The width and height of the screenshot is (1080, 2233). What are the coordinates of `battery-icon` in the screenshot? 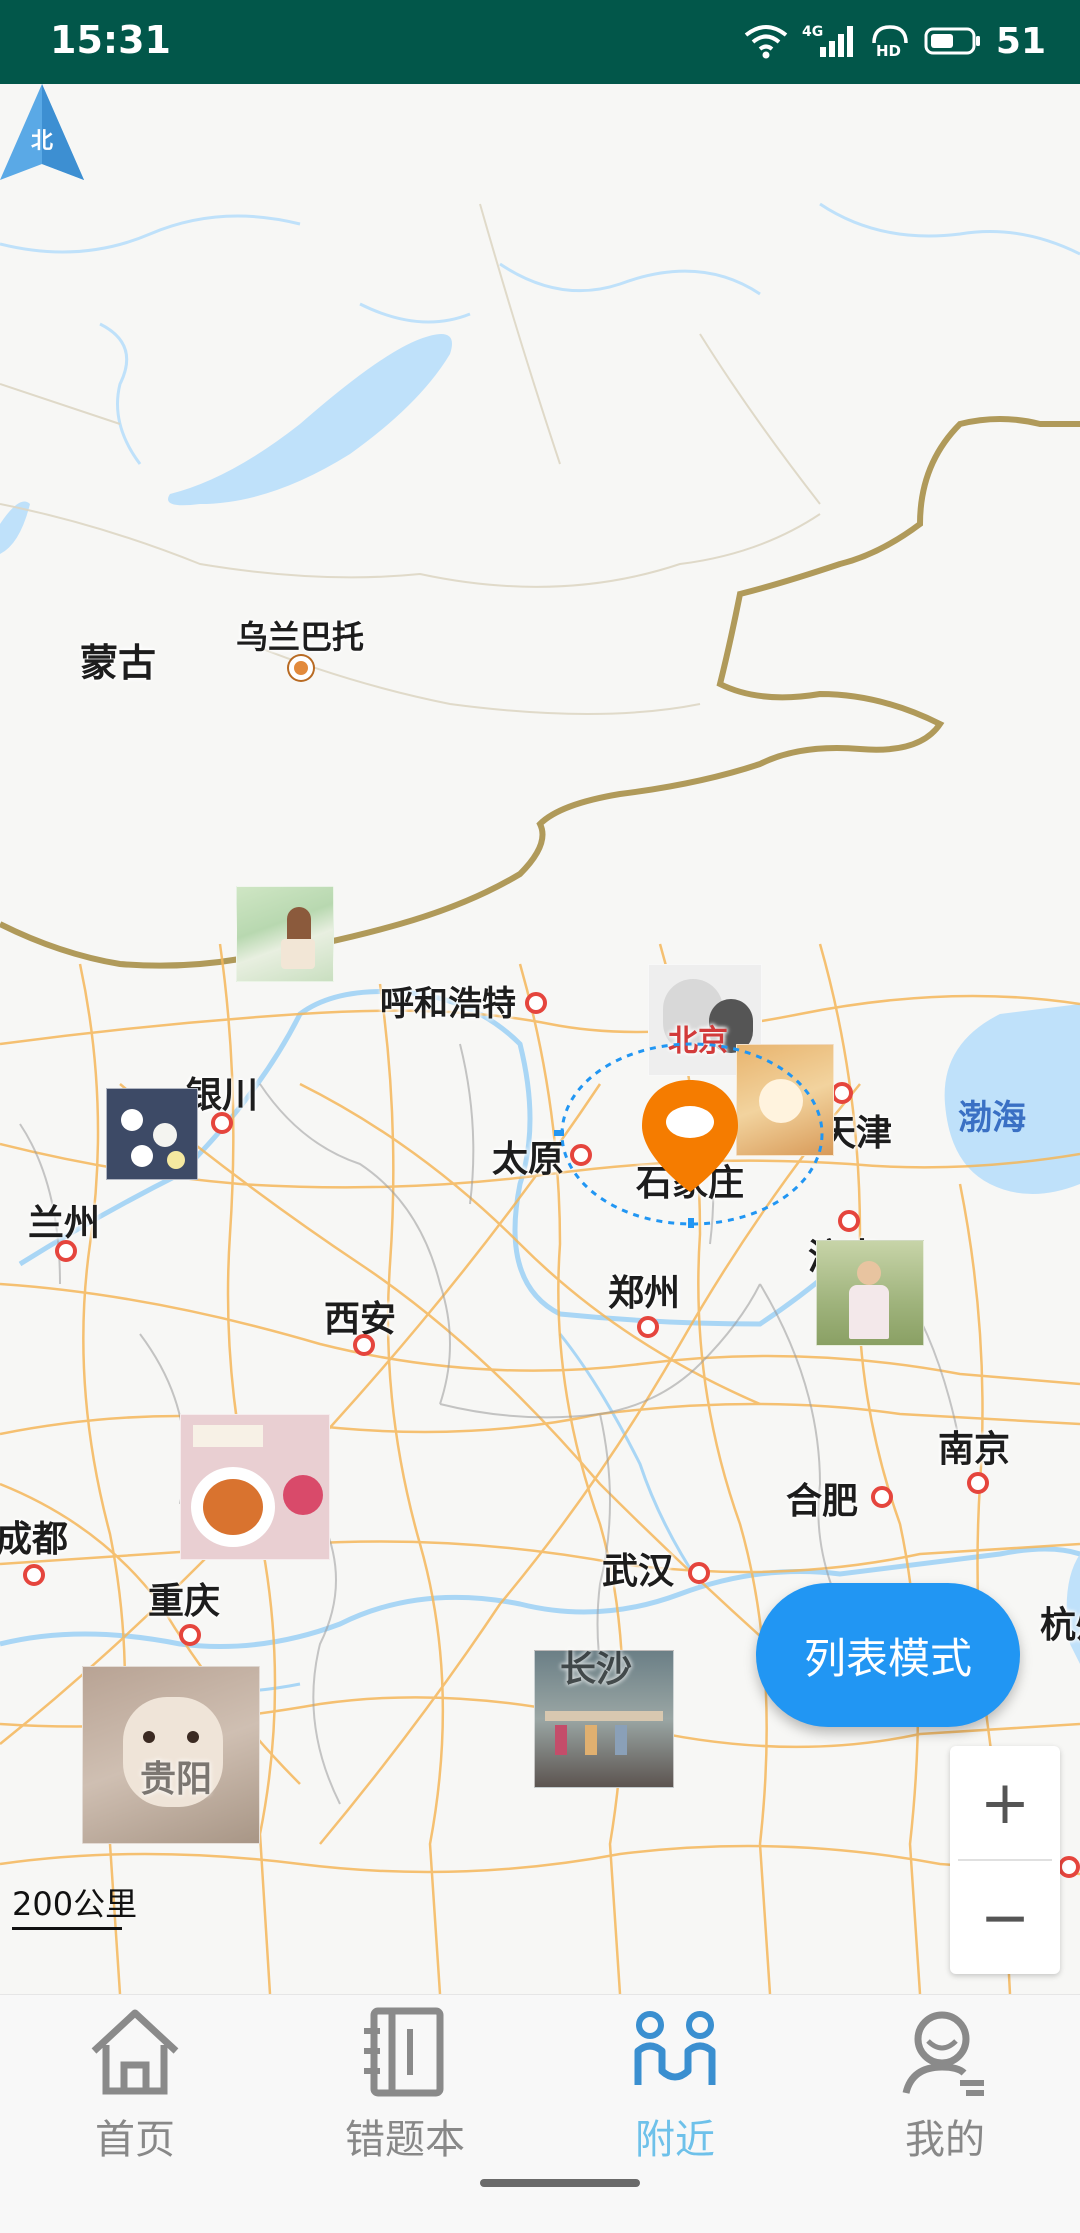 It's located at (952, 41).